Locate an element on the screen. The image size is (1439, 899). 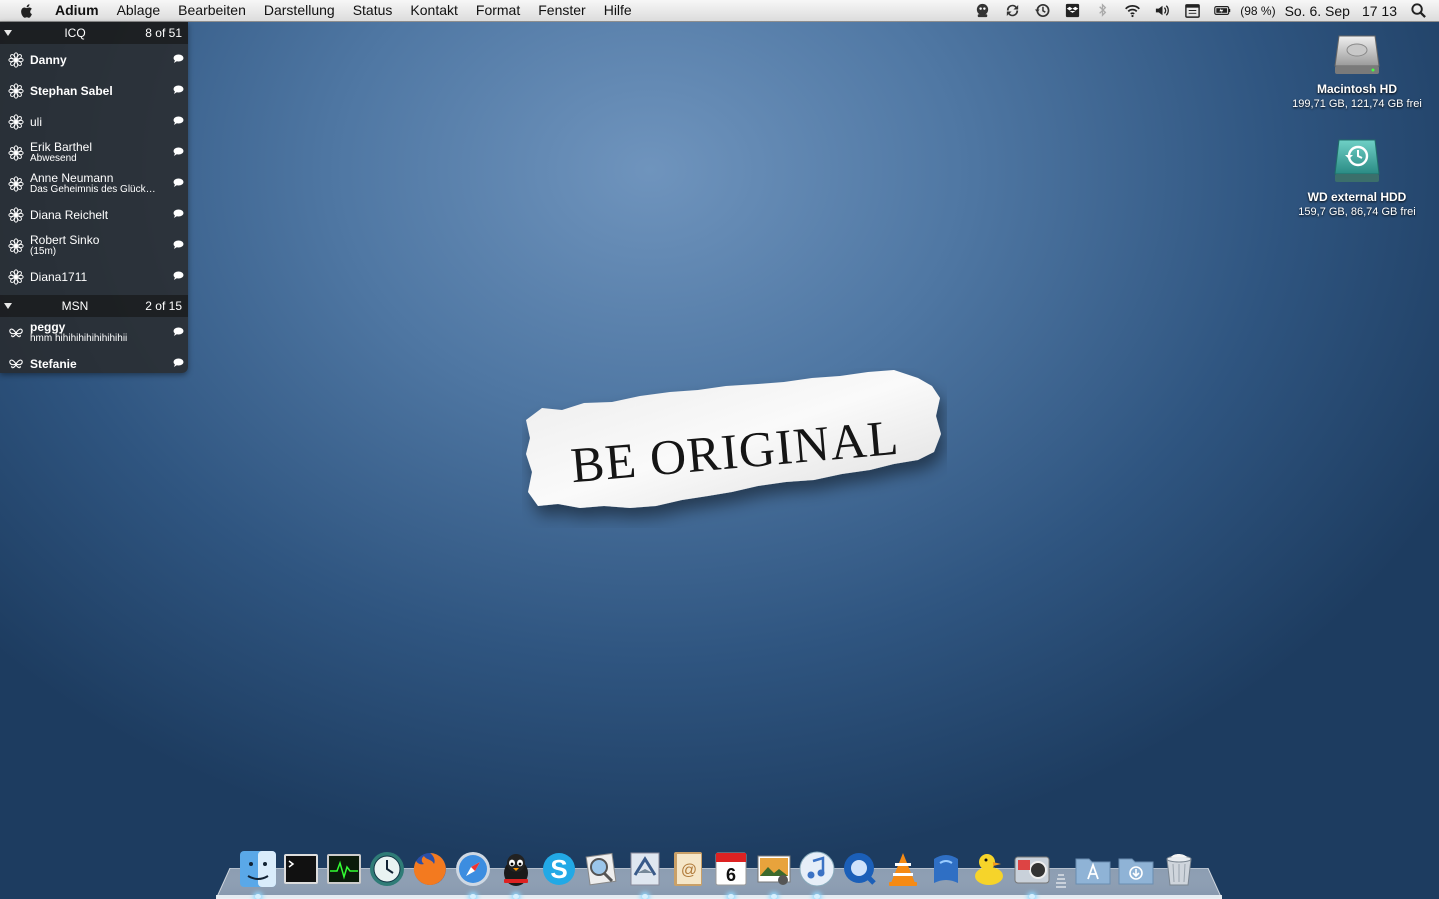
contact-row: Robert Sinko (15m) is located at coordinates (94, 245).